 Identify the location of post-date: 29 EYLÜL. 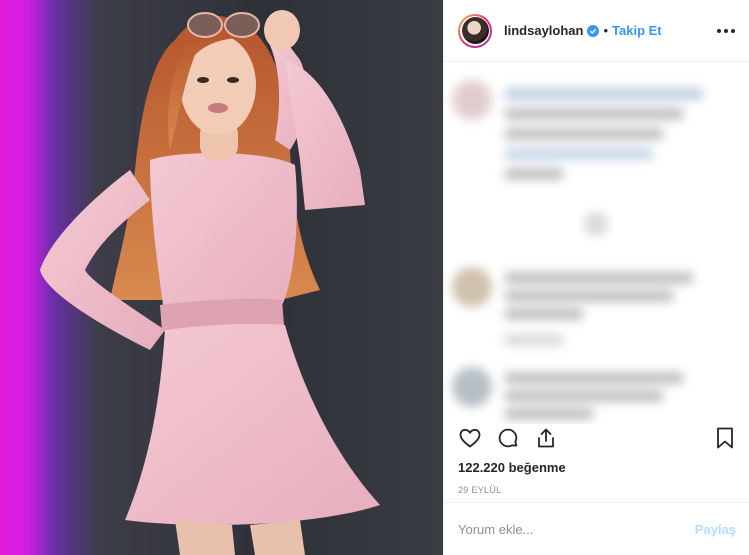
(597, 490).